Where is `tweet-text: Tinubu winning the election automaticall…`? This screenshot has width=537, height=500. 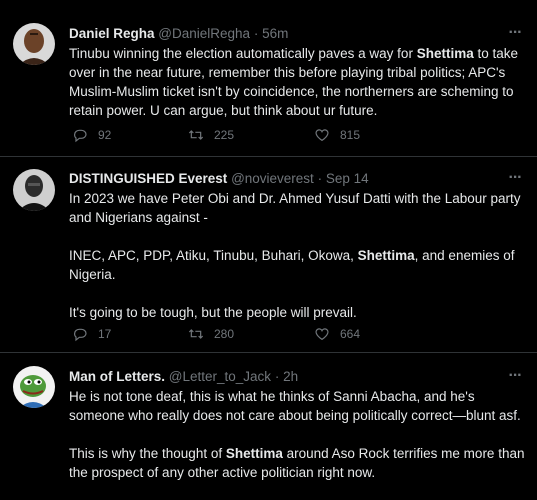
tweet-text: Tinubu winning the election automaticall… is located at coordinates (298, 82).